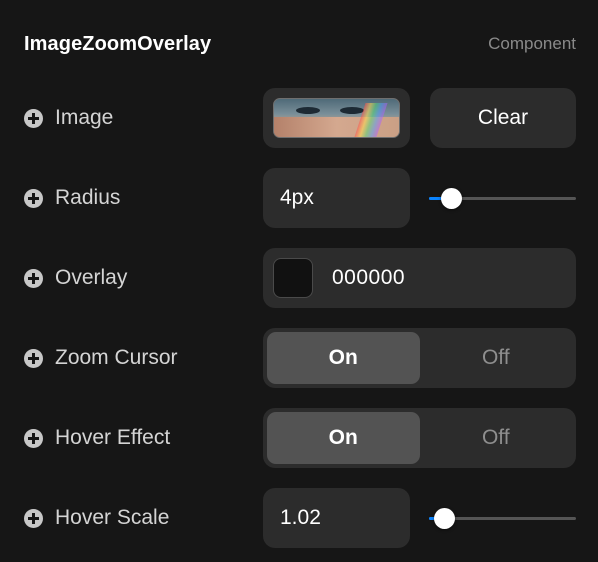  What do you see at coordinates (113, 437) in the screenshot?
I see `hover-effect-label: Hover Effect` at bounding box center [113, 437].